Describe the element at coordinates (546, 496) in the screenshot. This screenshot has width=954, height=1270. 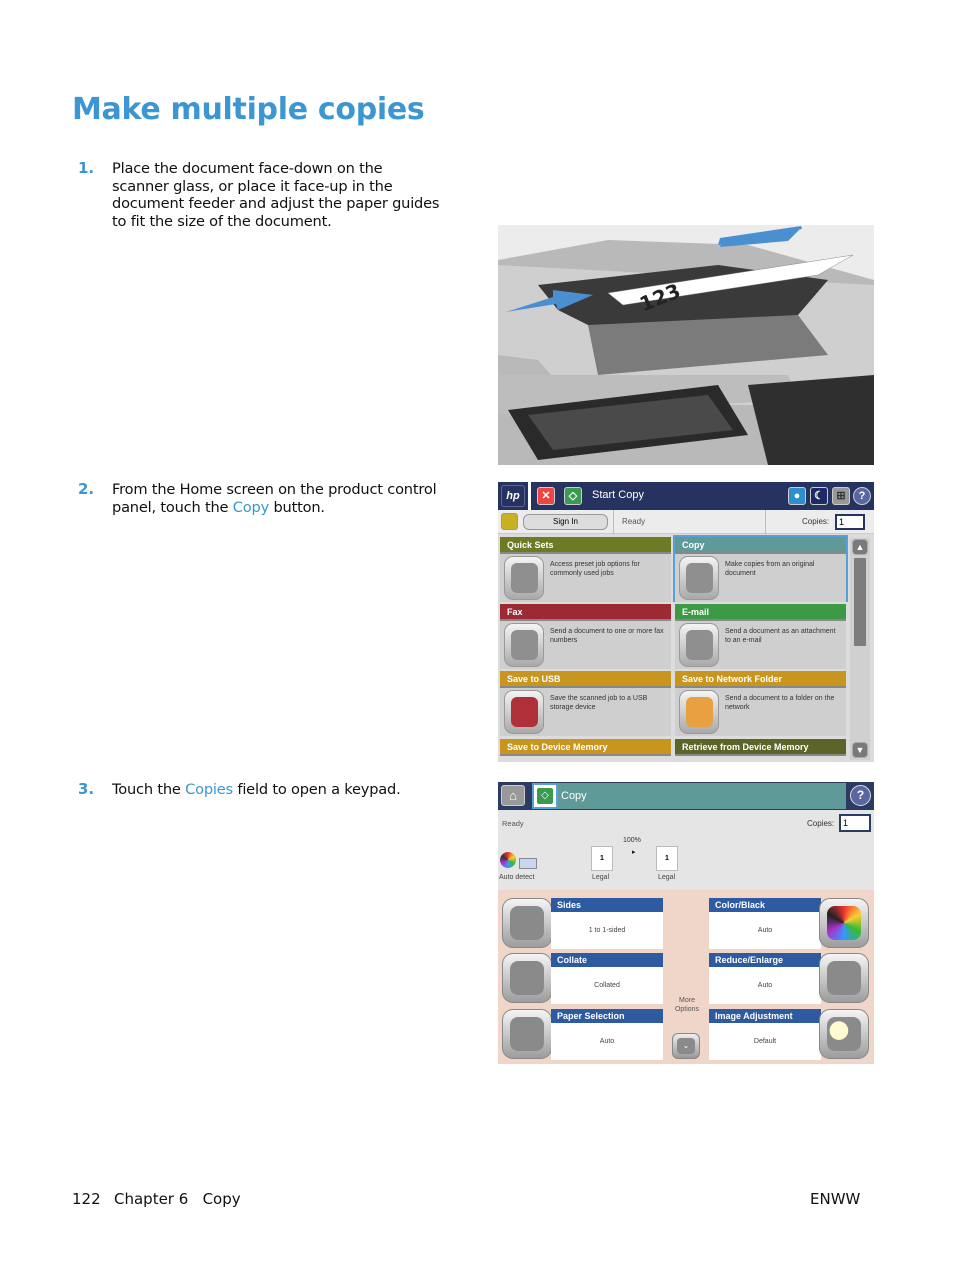
I see `stop-icon: ✕` at that location.